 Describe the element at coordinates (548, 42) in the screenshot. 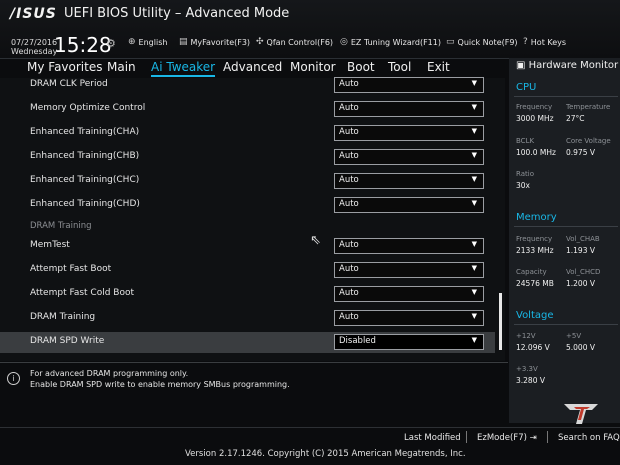

I see `hot-keys-label: Hot Keys` at that location.